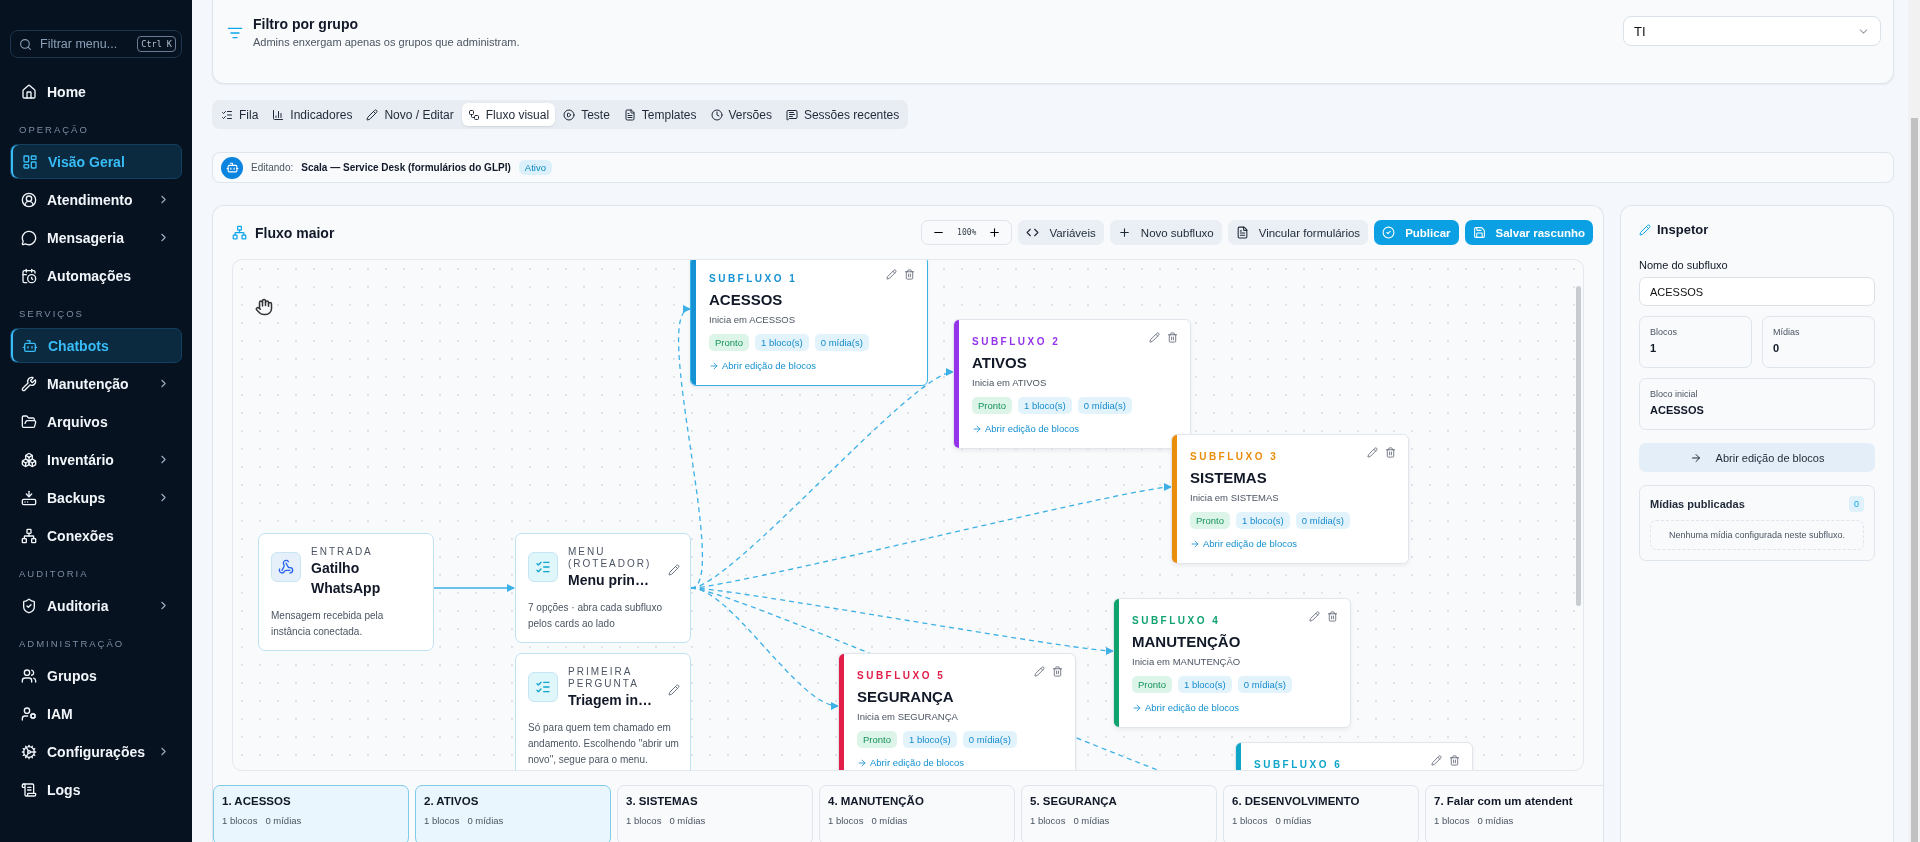 Image resolution: width=1920 pixels, height=842 pixels. I want to click on sidebar-item: IAM, so click(96, 713).